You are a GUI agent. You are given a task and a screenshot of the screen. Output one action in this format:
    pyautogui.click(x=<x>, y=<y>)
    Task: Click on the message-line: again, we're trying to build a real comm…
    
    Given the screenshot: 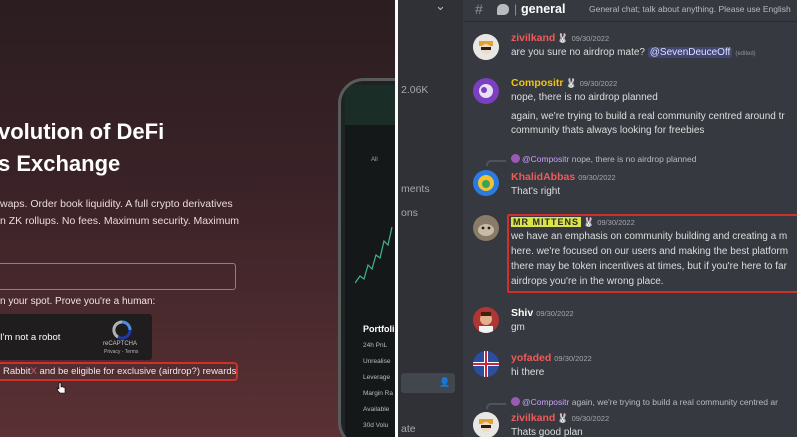 What is the action you would take?
    pyautogui.click(x=648, y=116)
    